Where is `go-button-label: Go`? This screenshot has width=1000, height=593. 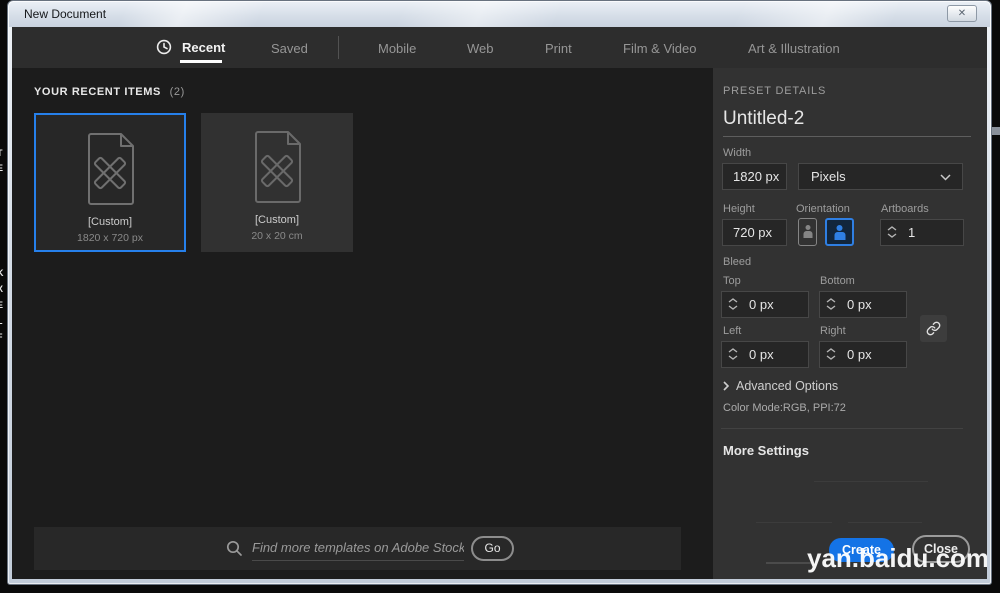
go-button-label: Go is located at coordinates (492, 548).